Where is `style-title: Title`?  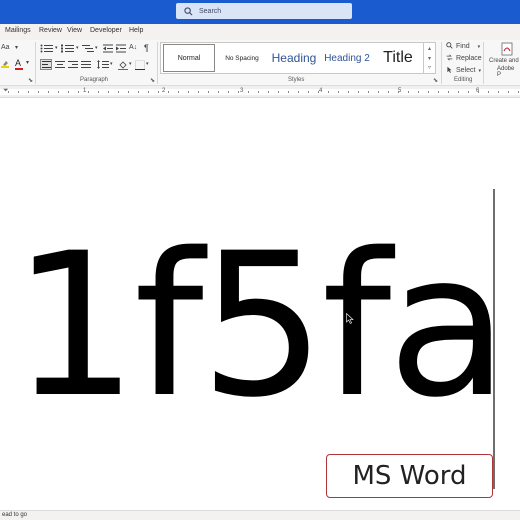 style-title: Title is located at coordinates (398, 58).